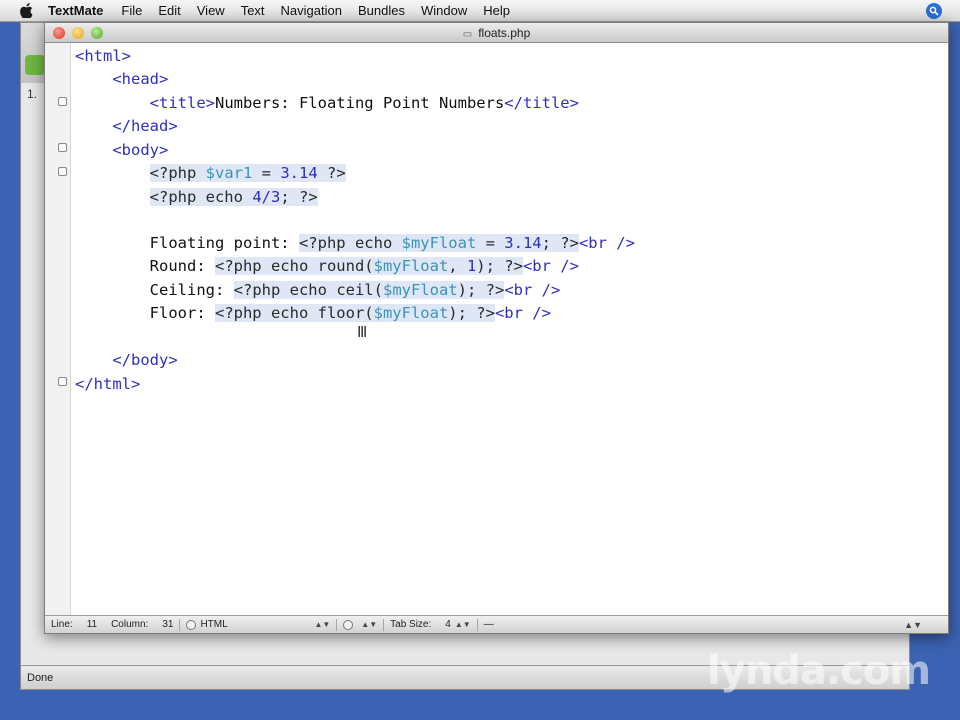 This screenshot has height=720, width=960. I want to click on symbol-popup: —, so click(489, 624).